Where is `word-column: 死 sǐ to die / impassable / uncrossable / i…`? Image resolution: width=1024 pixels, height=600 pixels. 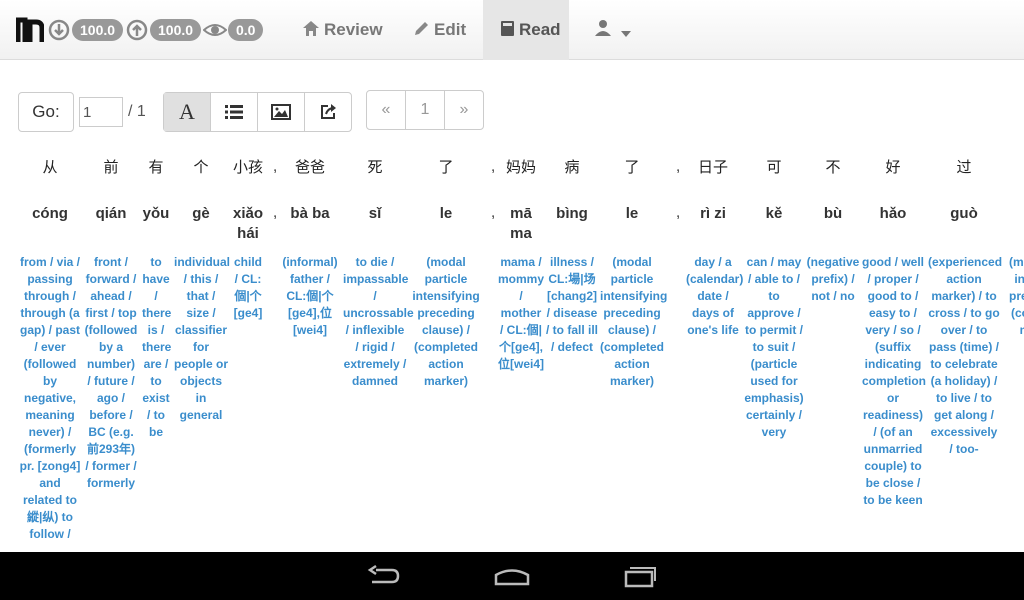 word-column: 死 sǐ to die / impassable / uncrossable / i… is located at coordinates (378, 274).